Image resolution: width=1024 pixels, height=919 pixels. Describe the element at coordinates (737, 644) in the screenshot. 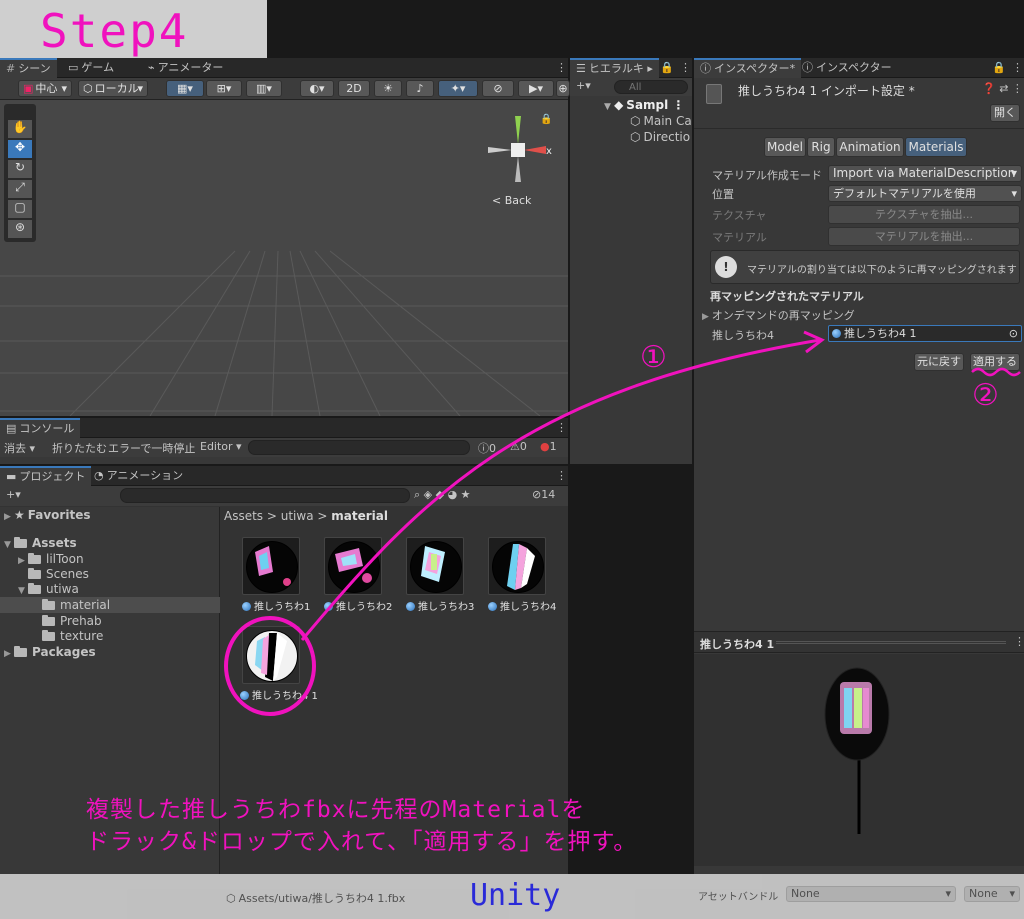

I see `preview-title: 推しうちわ4 1` at that location.